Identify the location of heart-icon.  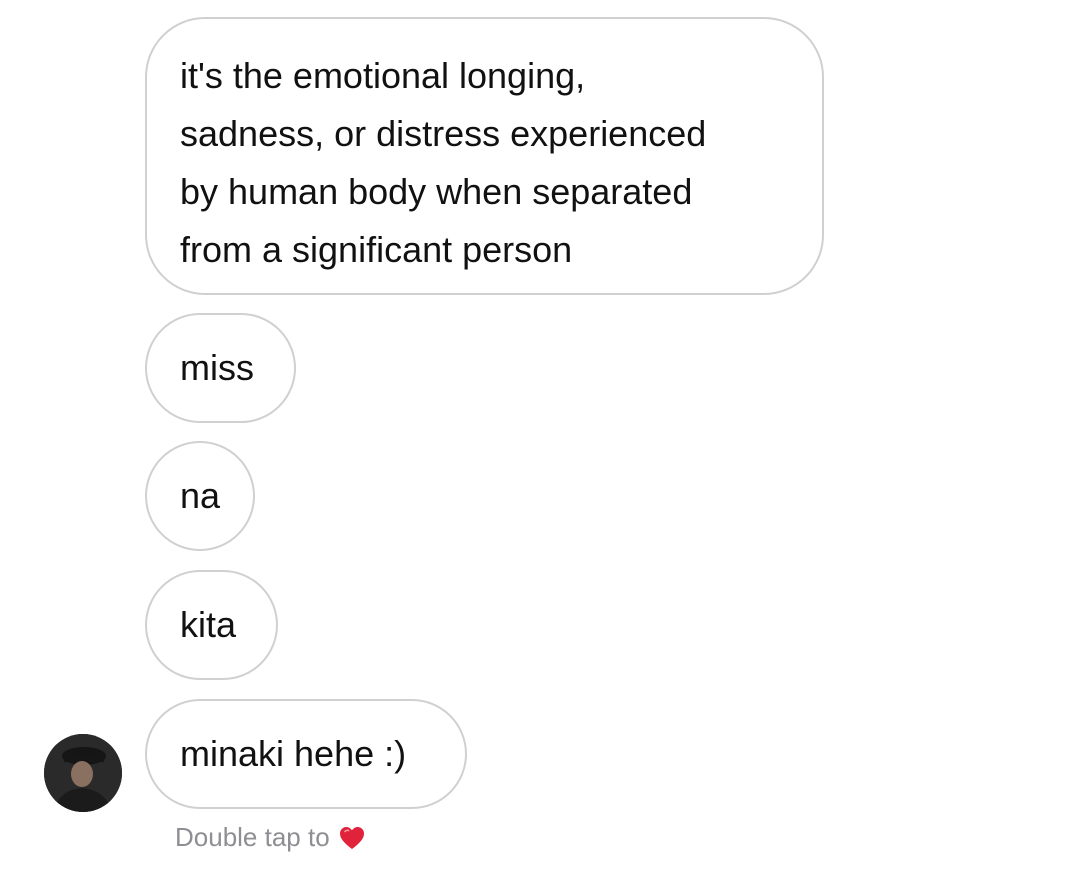
(352, 838).